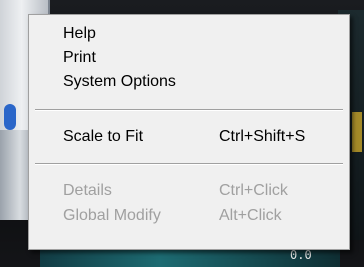 The width and height of the screenshot is (364, 267). Describe the element at coordinates (189, 82) in the screenshot. I see `menu-item-system-options: System Options` at that location.